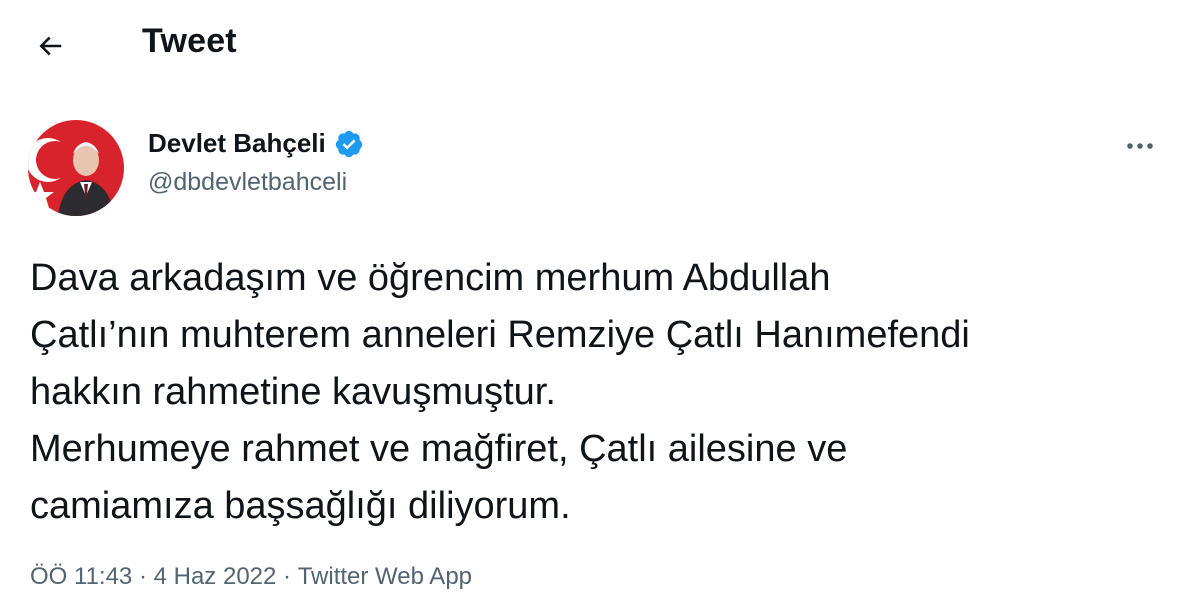 The width and height of the screenshot is (1200, 610). What do you see at coordinates (247, 182) in the screenshot?
I see `author-handle: @dbdevletbahceli` at bounding box center [247, 182].